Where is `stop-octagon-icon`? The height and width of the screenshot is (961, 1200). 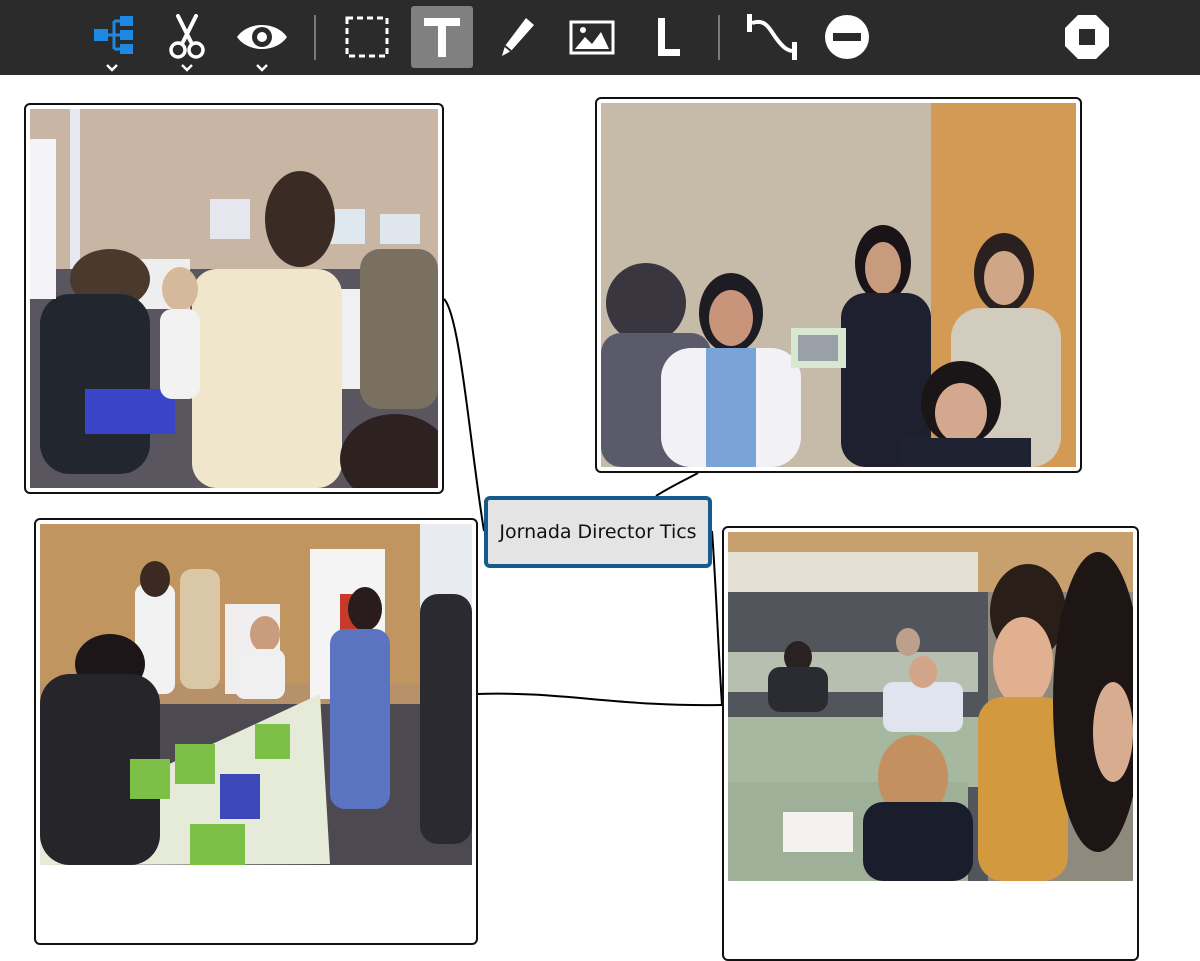 stop-octagon-icon is located at coordinates (1087, 37).